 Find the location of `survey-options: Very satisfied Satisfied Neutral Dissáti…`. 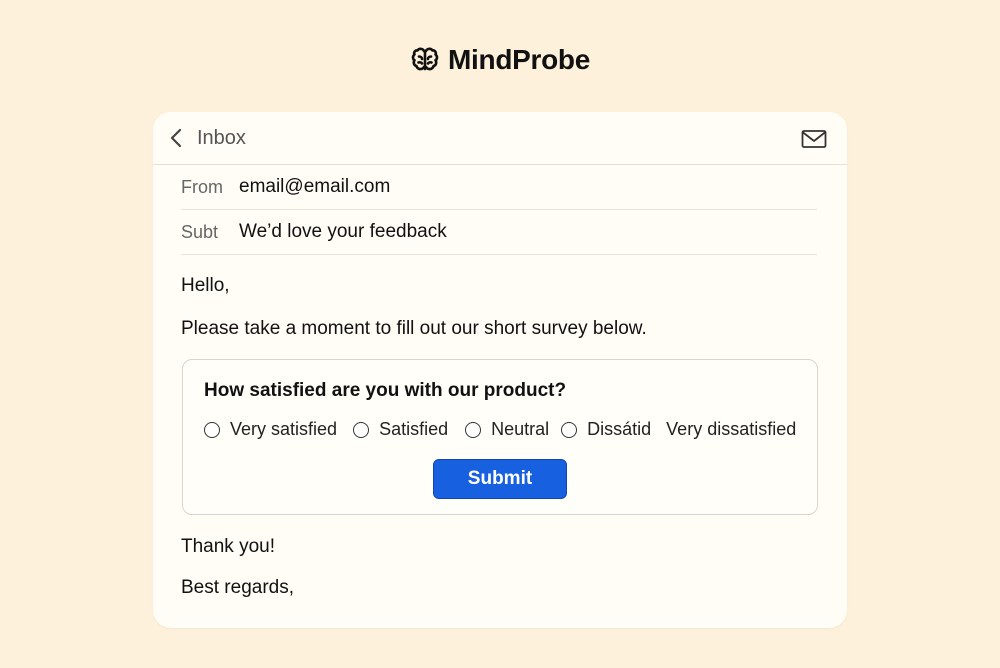

survey-options: Very satisfied Satisfied Neutral Dissáti… is located at coordinates (500, 429).